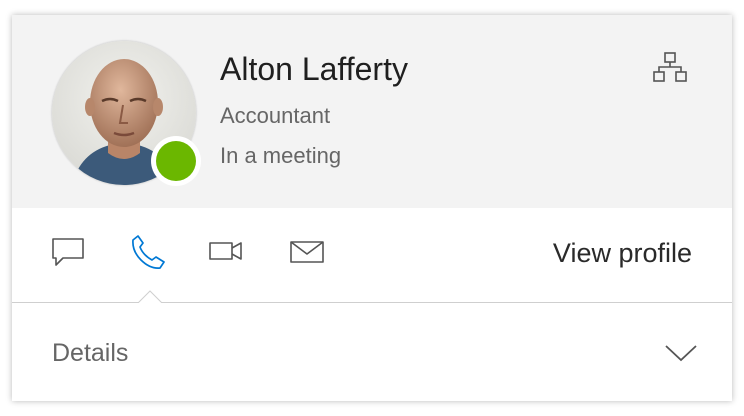  Describe the element at coordinates (681, 353) in the screenshot. I see `chevron-down-icon` at that location.